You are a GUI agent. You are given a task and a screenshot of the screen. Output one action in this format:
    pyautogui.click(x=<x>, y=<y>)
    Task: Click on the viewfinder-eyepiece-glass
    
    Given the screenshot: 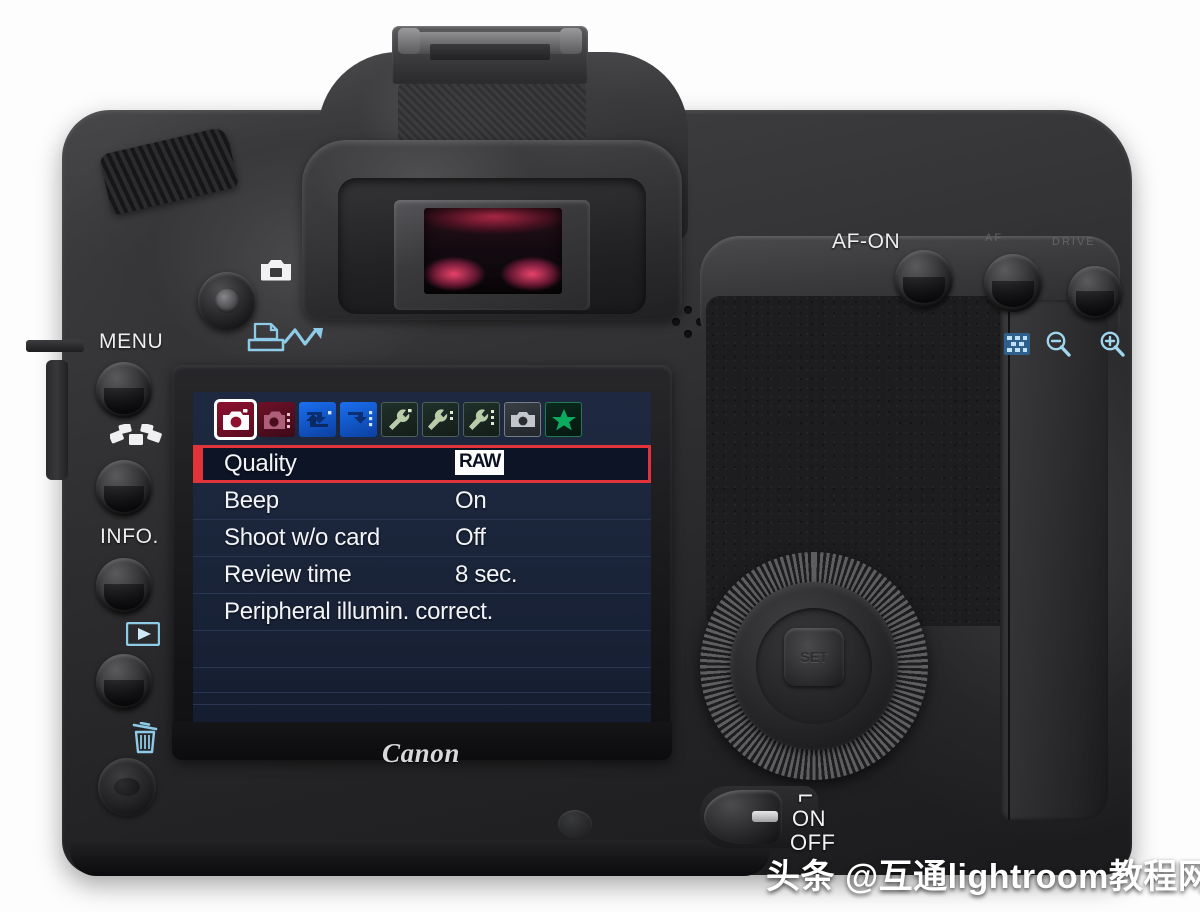 What is the action you would take?
    pyautogui.click(x=493, y=251)
    